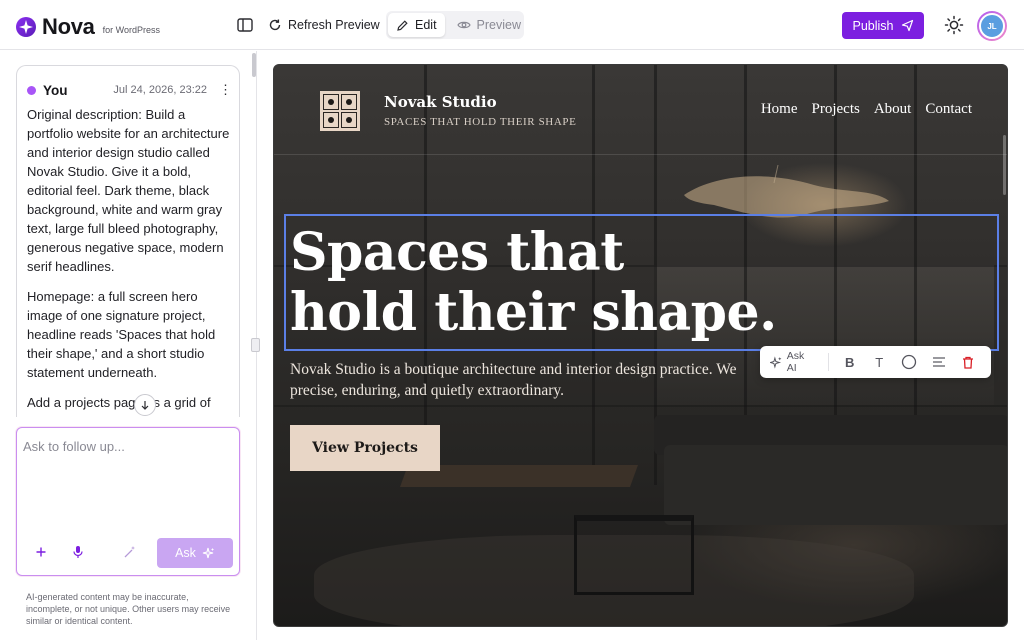 The width and height of the screenshot is (1024, 640). I want to click on sun-icon, so click(954, 25).